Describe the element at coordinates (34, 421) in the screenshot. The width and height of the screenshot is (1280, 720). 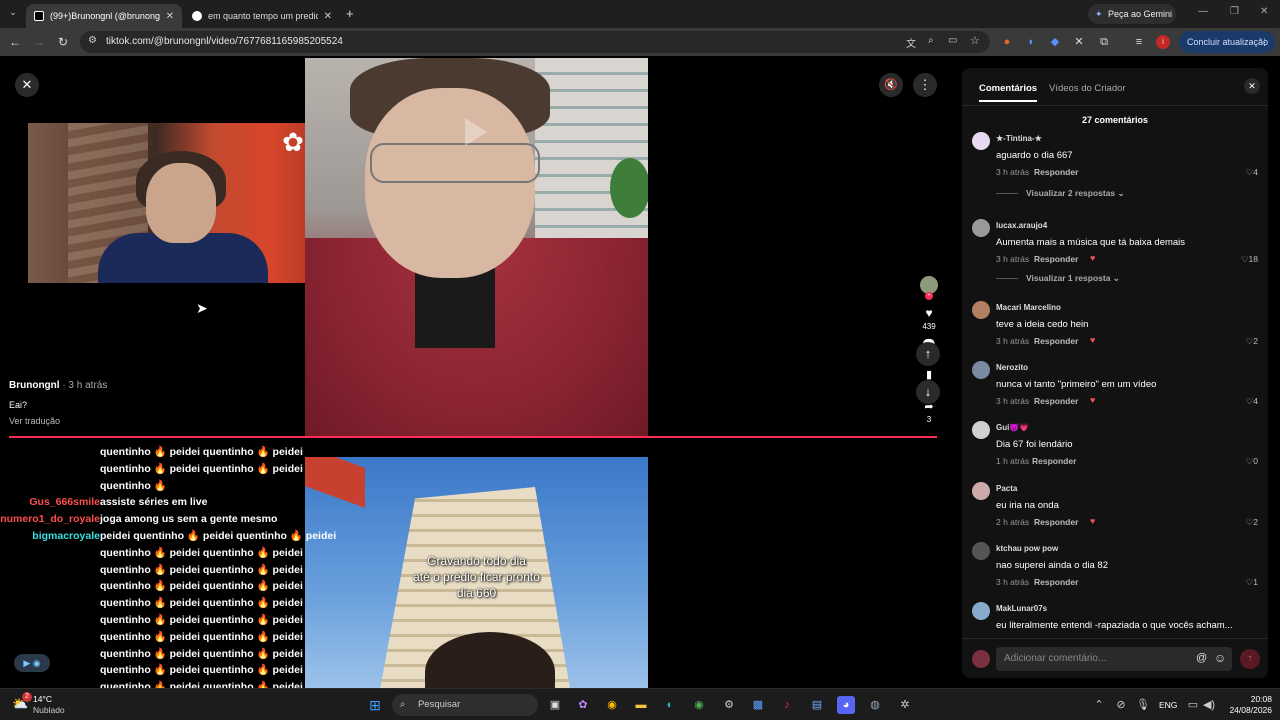
I see `see-translation-link: Ver tradução` at that location.